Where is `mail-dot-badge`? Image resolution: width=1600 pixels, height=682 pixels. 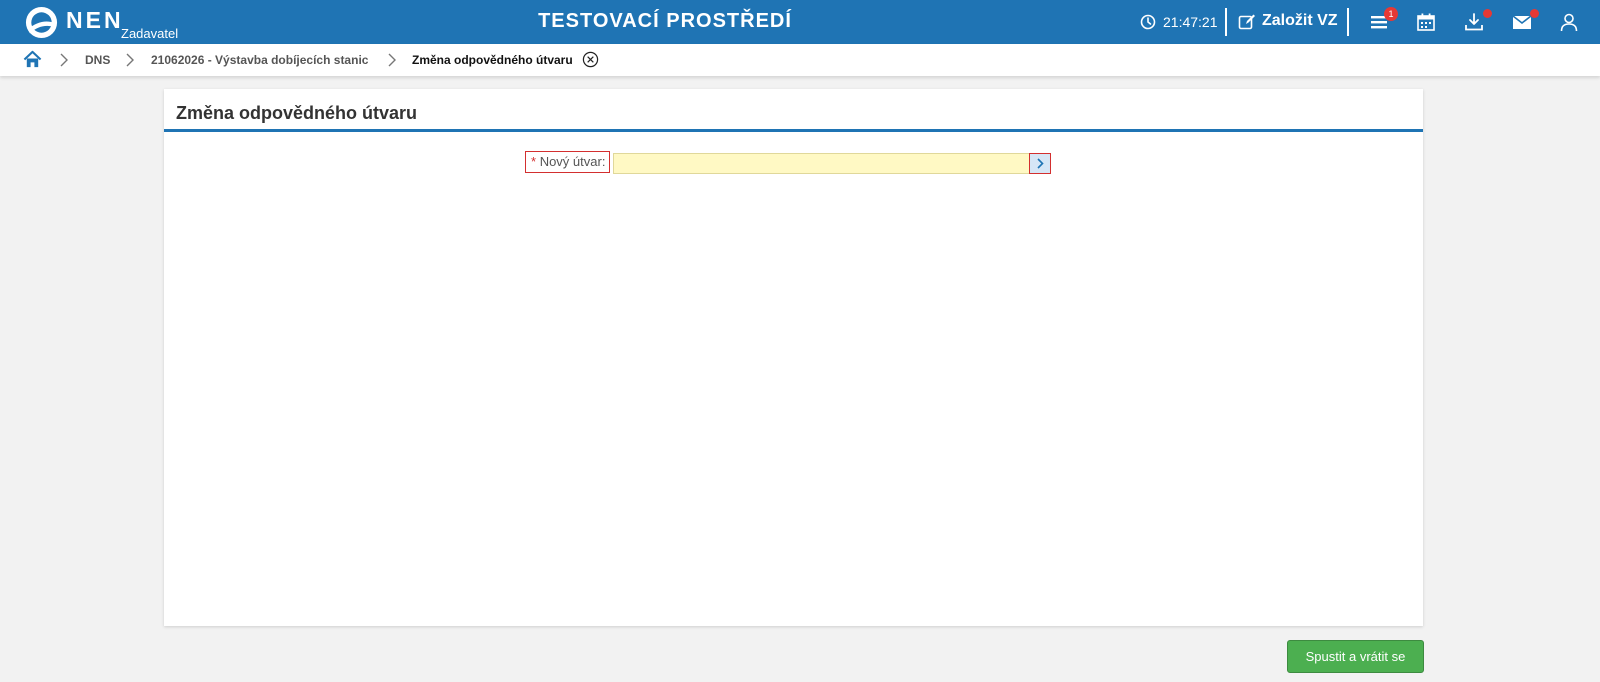 mail-dot-badge is located at coordinates (1534, 13).